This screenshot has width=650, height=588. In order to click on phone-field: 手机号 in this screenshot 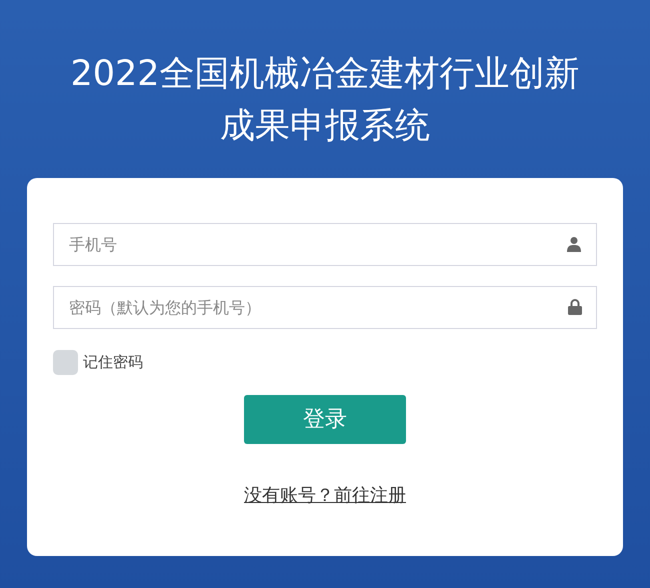, I will do `click(325, 244)`.